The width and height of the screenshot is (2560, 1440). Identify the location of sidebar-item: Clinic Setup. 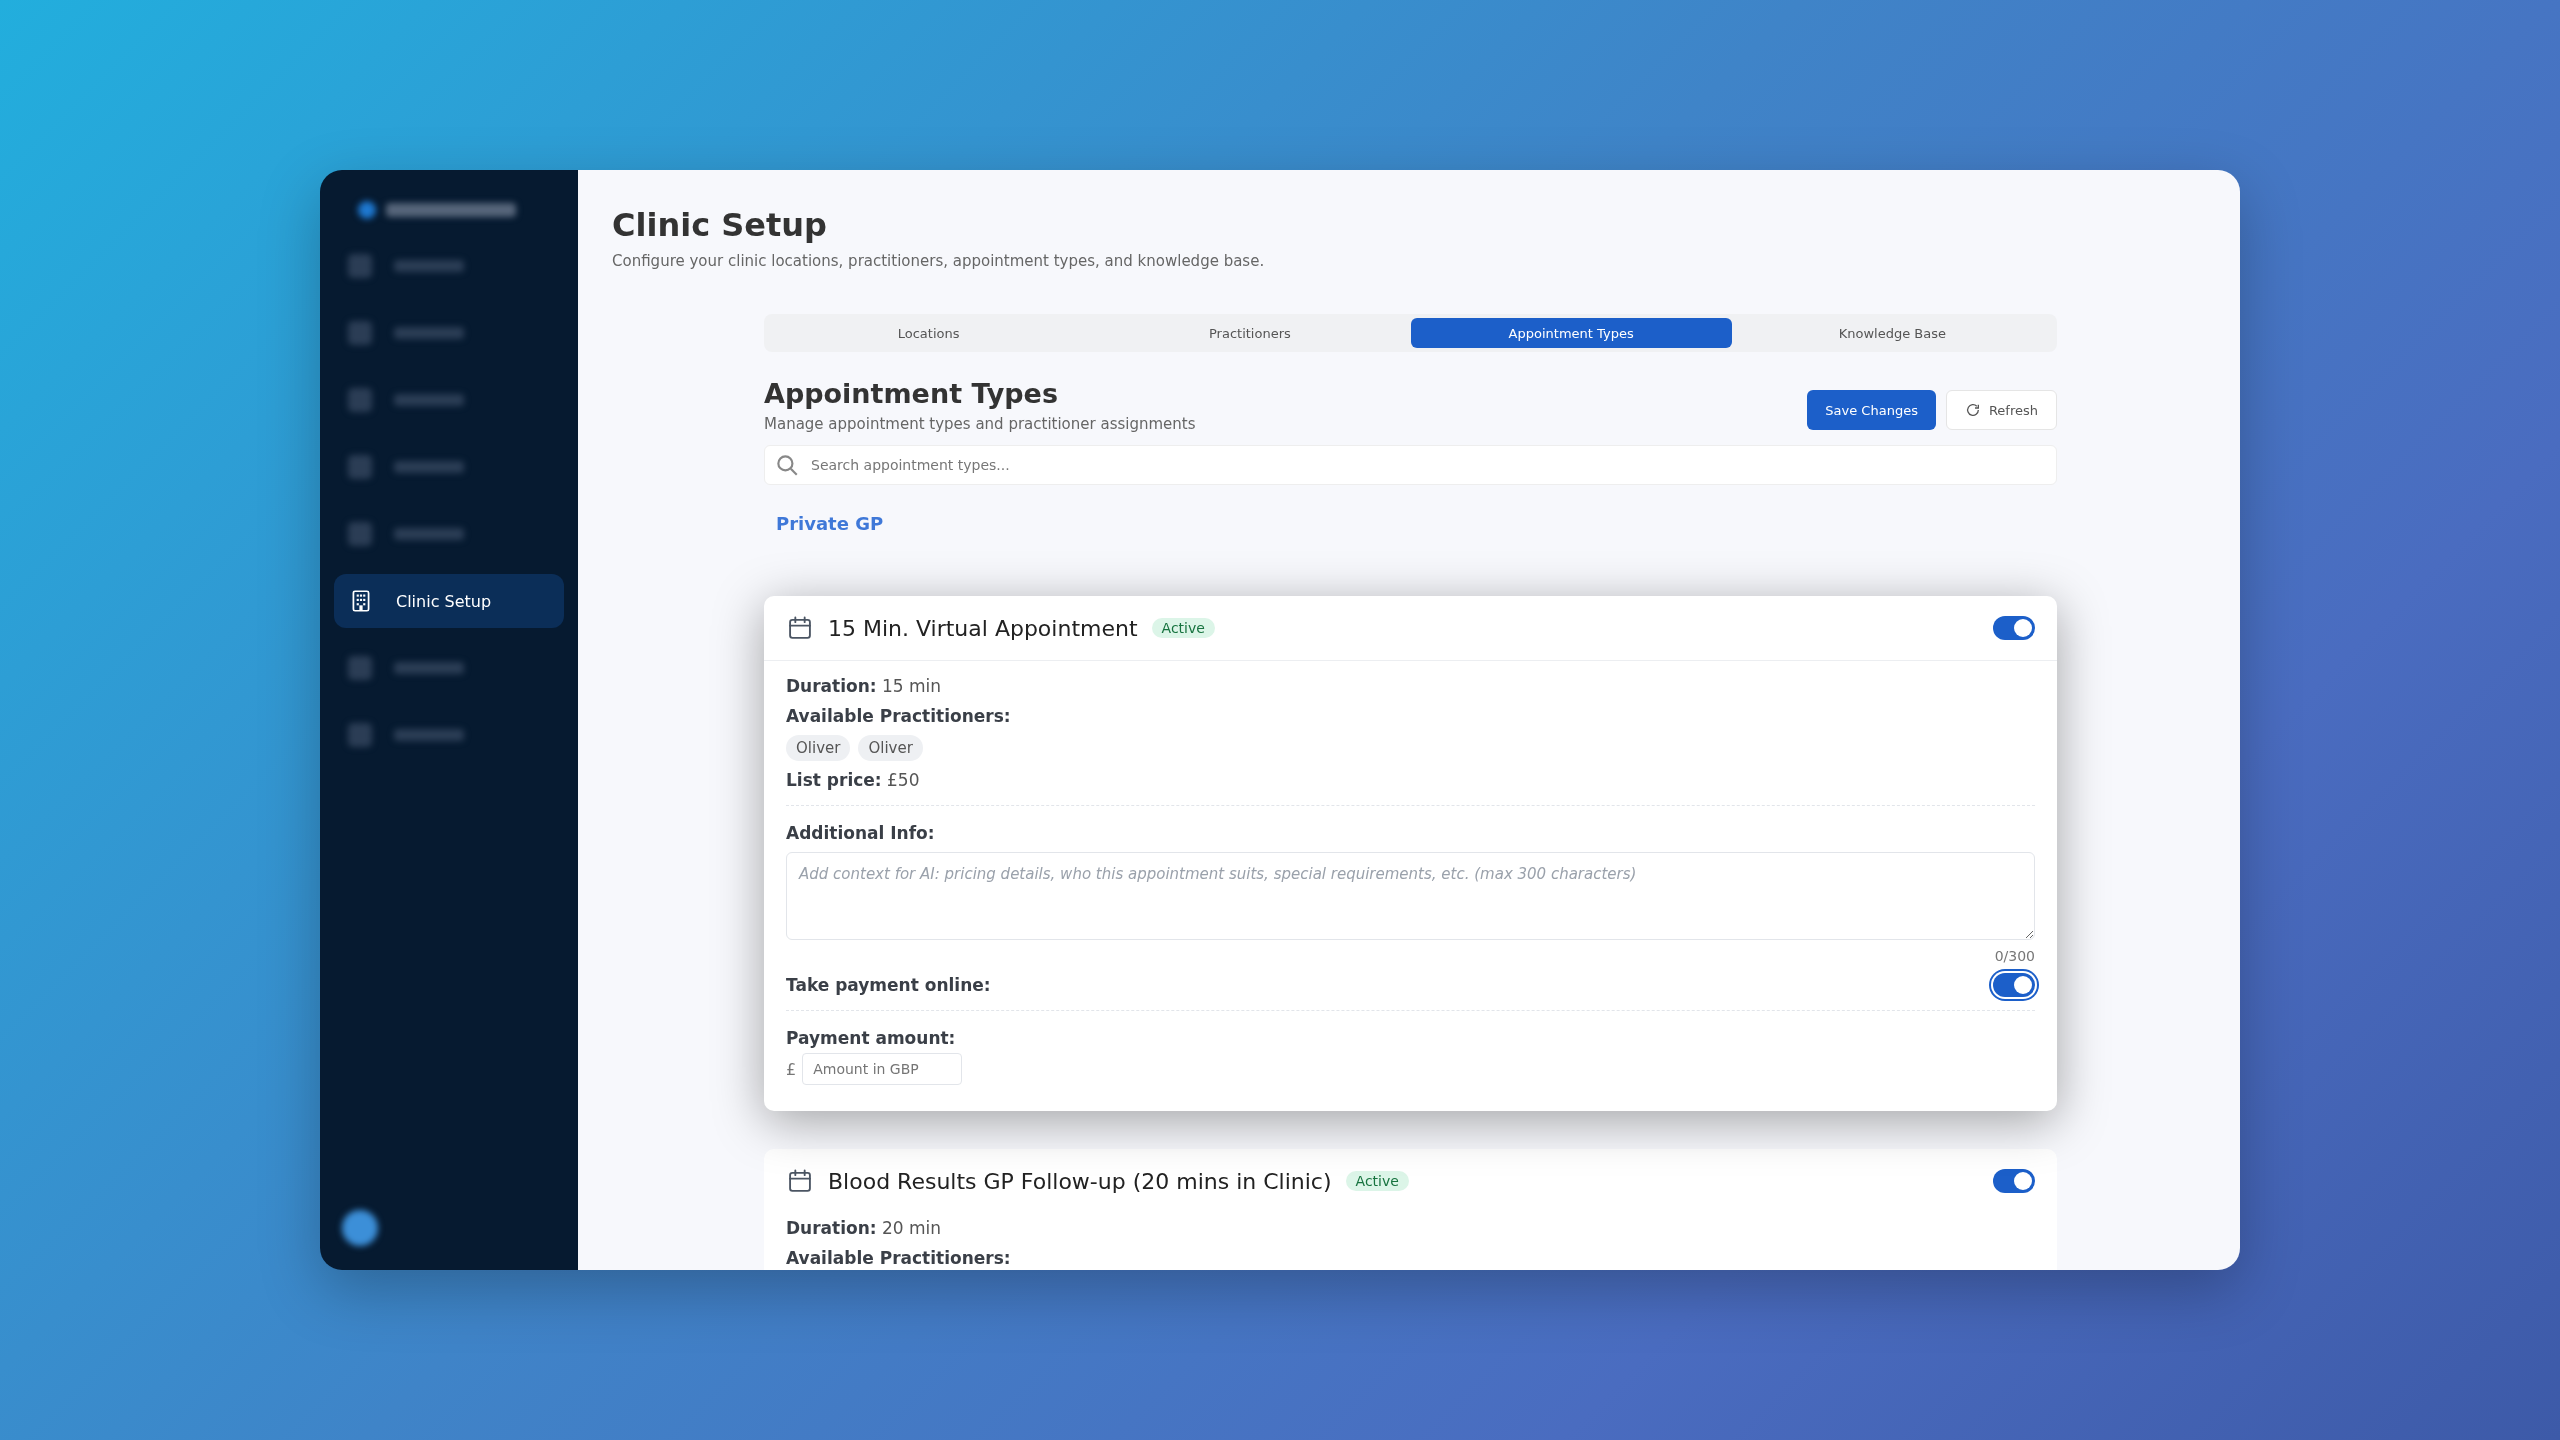
(449, 601).